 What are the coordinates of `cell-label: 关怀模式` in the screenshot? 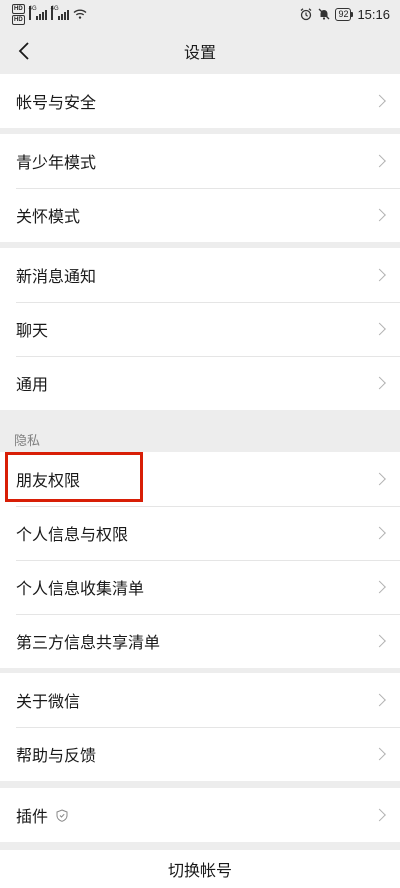 It's located at (48, 216).